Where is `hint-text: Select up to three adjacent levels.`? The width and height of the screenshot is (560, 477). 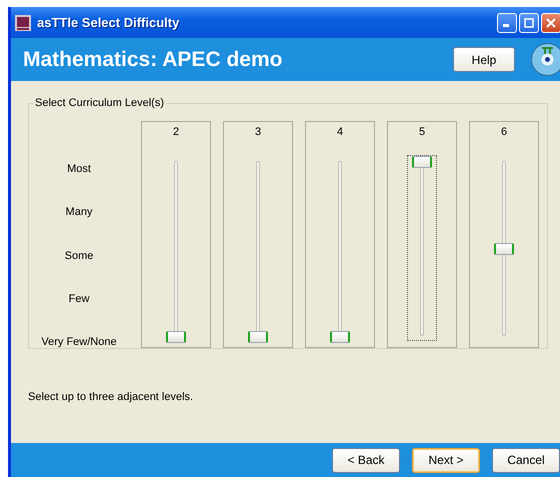
hint-text: Select up to three adjacent levels. is located at coordinates (111, 397).